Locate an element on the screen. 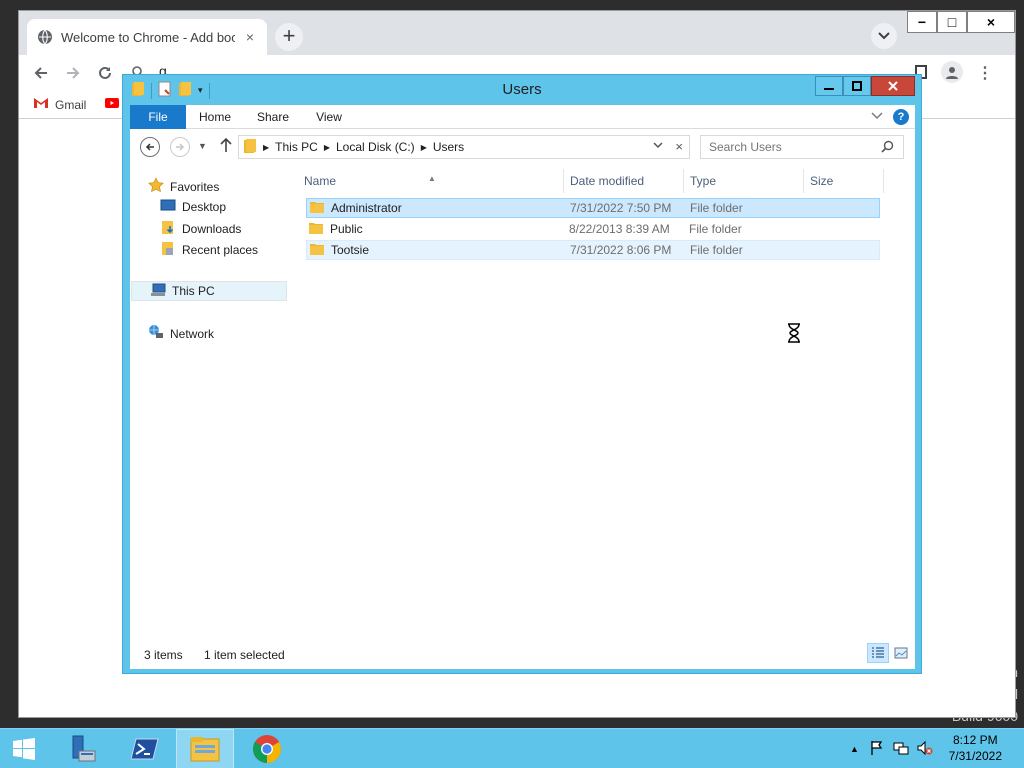 This screenshot has height=768, width=1024. chrome-menu-icon: ⋮ is located at coordinates (985, 73).